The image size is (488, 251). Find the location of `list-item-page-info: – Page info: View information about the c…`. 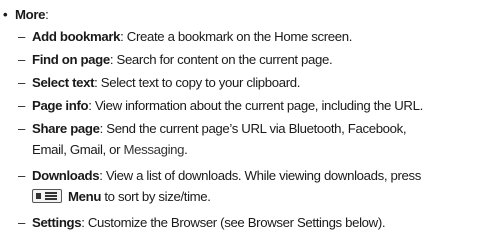

list-item-page-info: – Page info: View information about the c… is located at coordinates (251, 106).